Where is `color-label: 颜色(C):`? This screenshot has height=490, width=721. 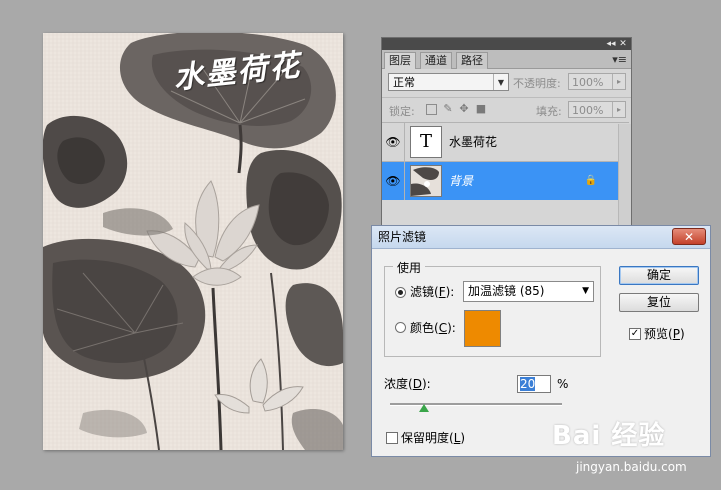 color-label: 颜色(C): is located at coordinates (433, 328).